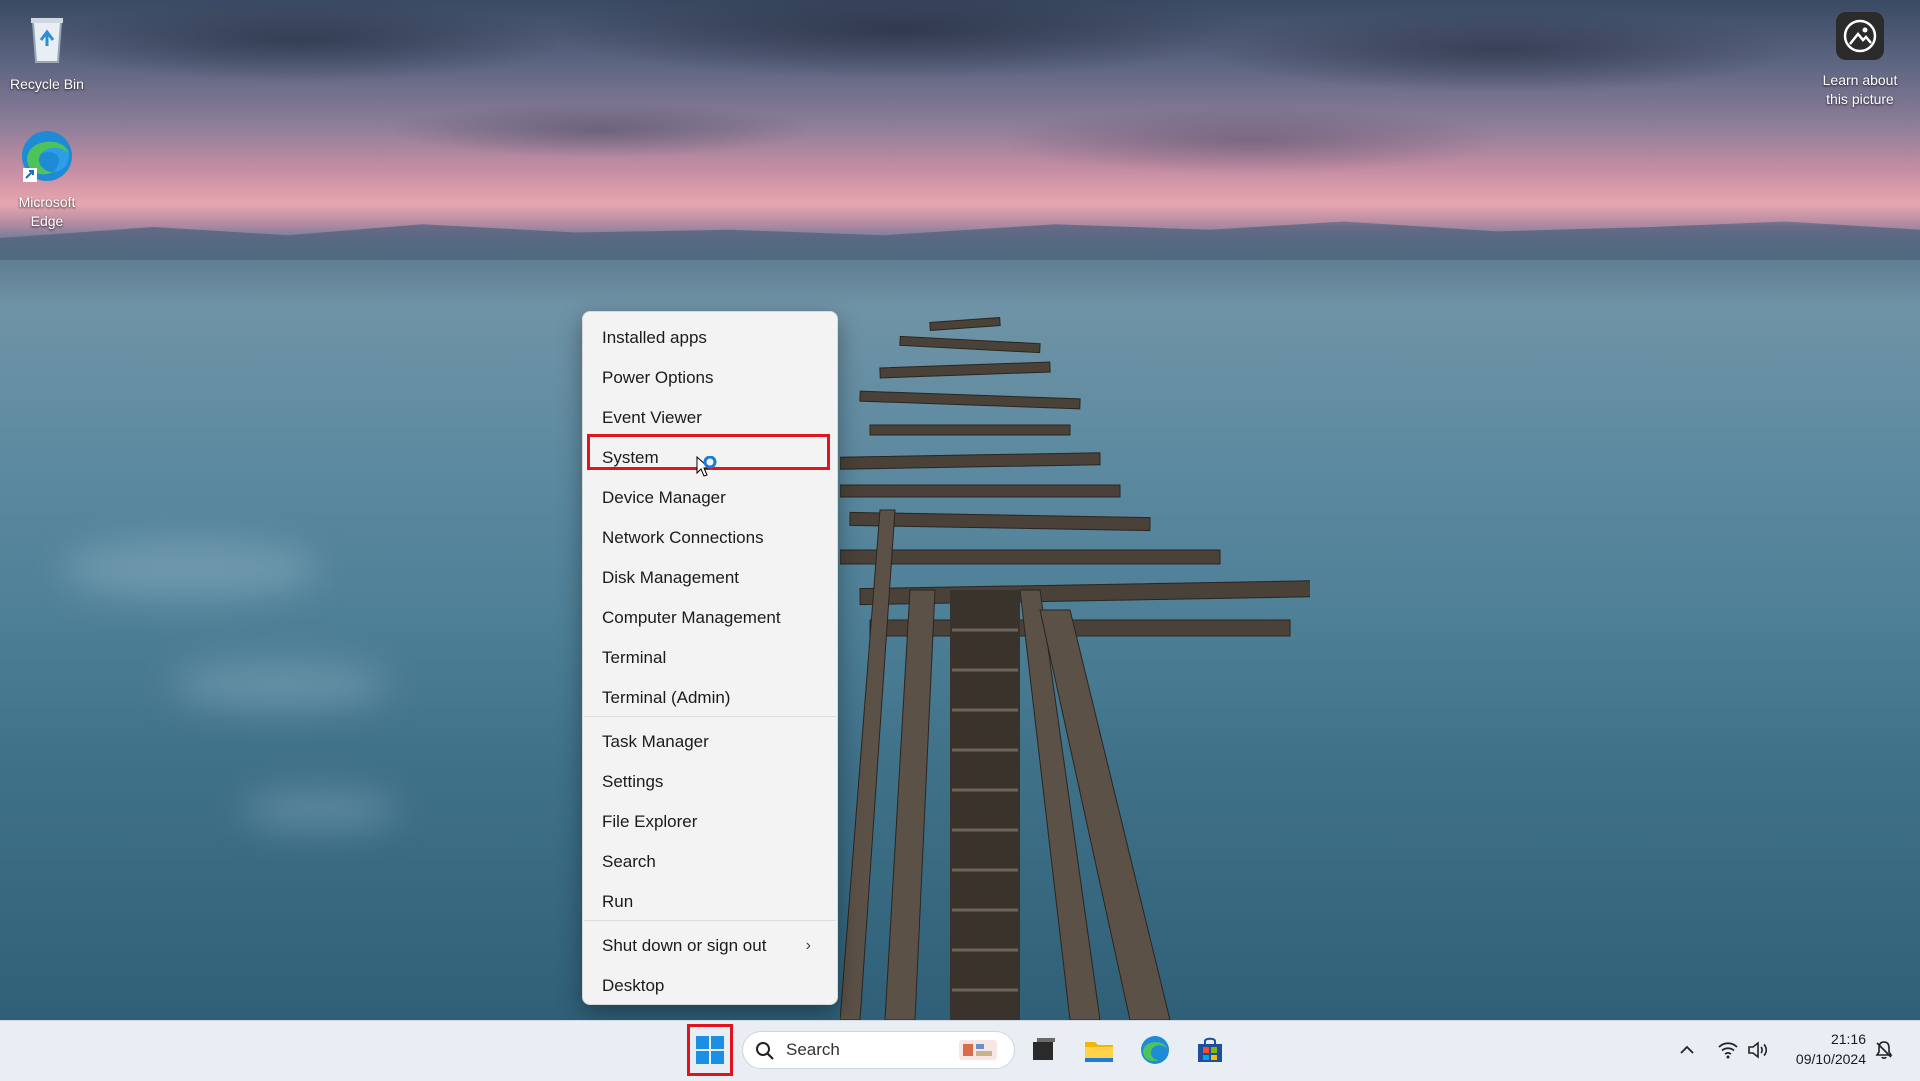 The width and height of the screenshot is (1920, 1081). What do you see at coordinates (710, 338) in the screenshot?
I see `menu-item-installed-apps: Installed apps` at bounding box center [710, 338].